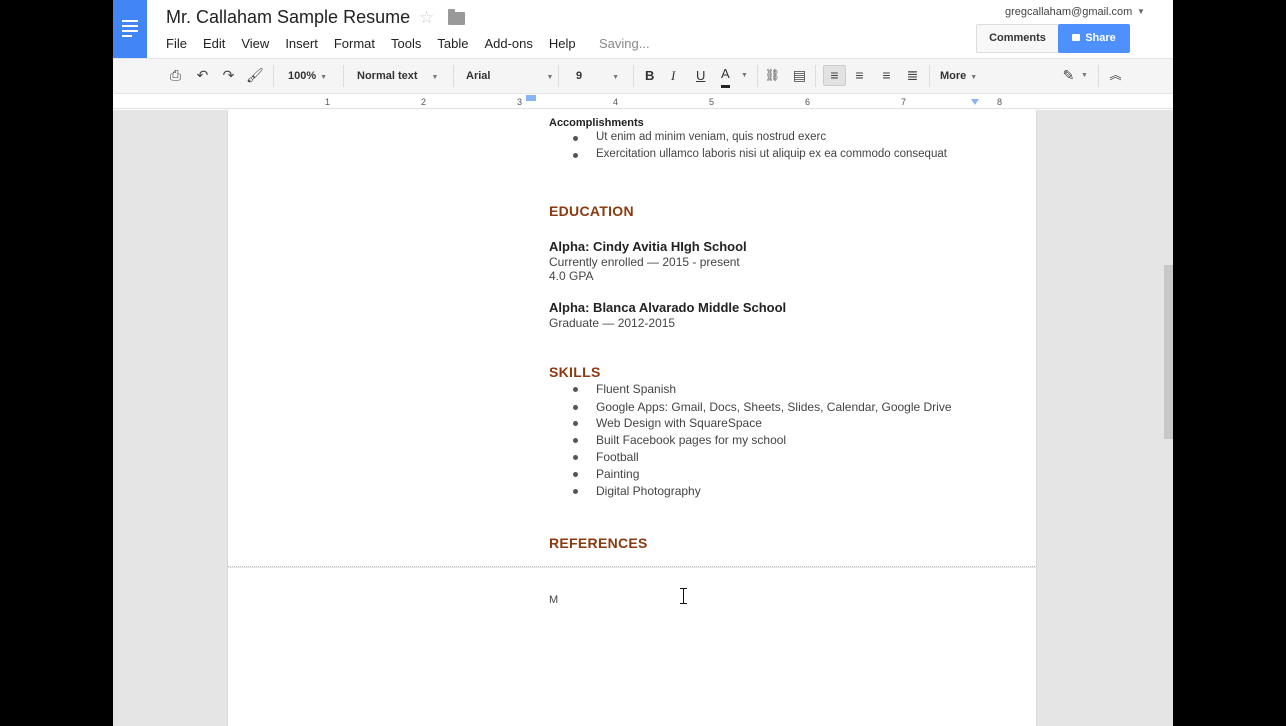 The width and height of the screenshot is (1286, 726). I want to click on print-icon: ⎙, so click(175, 75).